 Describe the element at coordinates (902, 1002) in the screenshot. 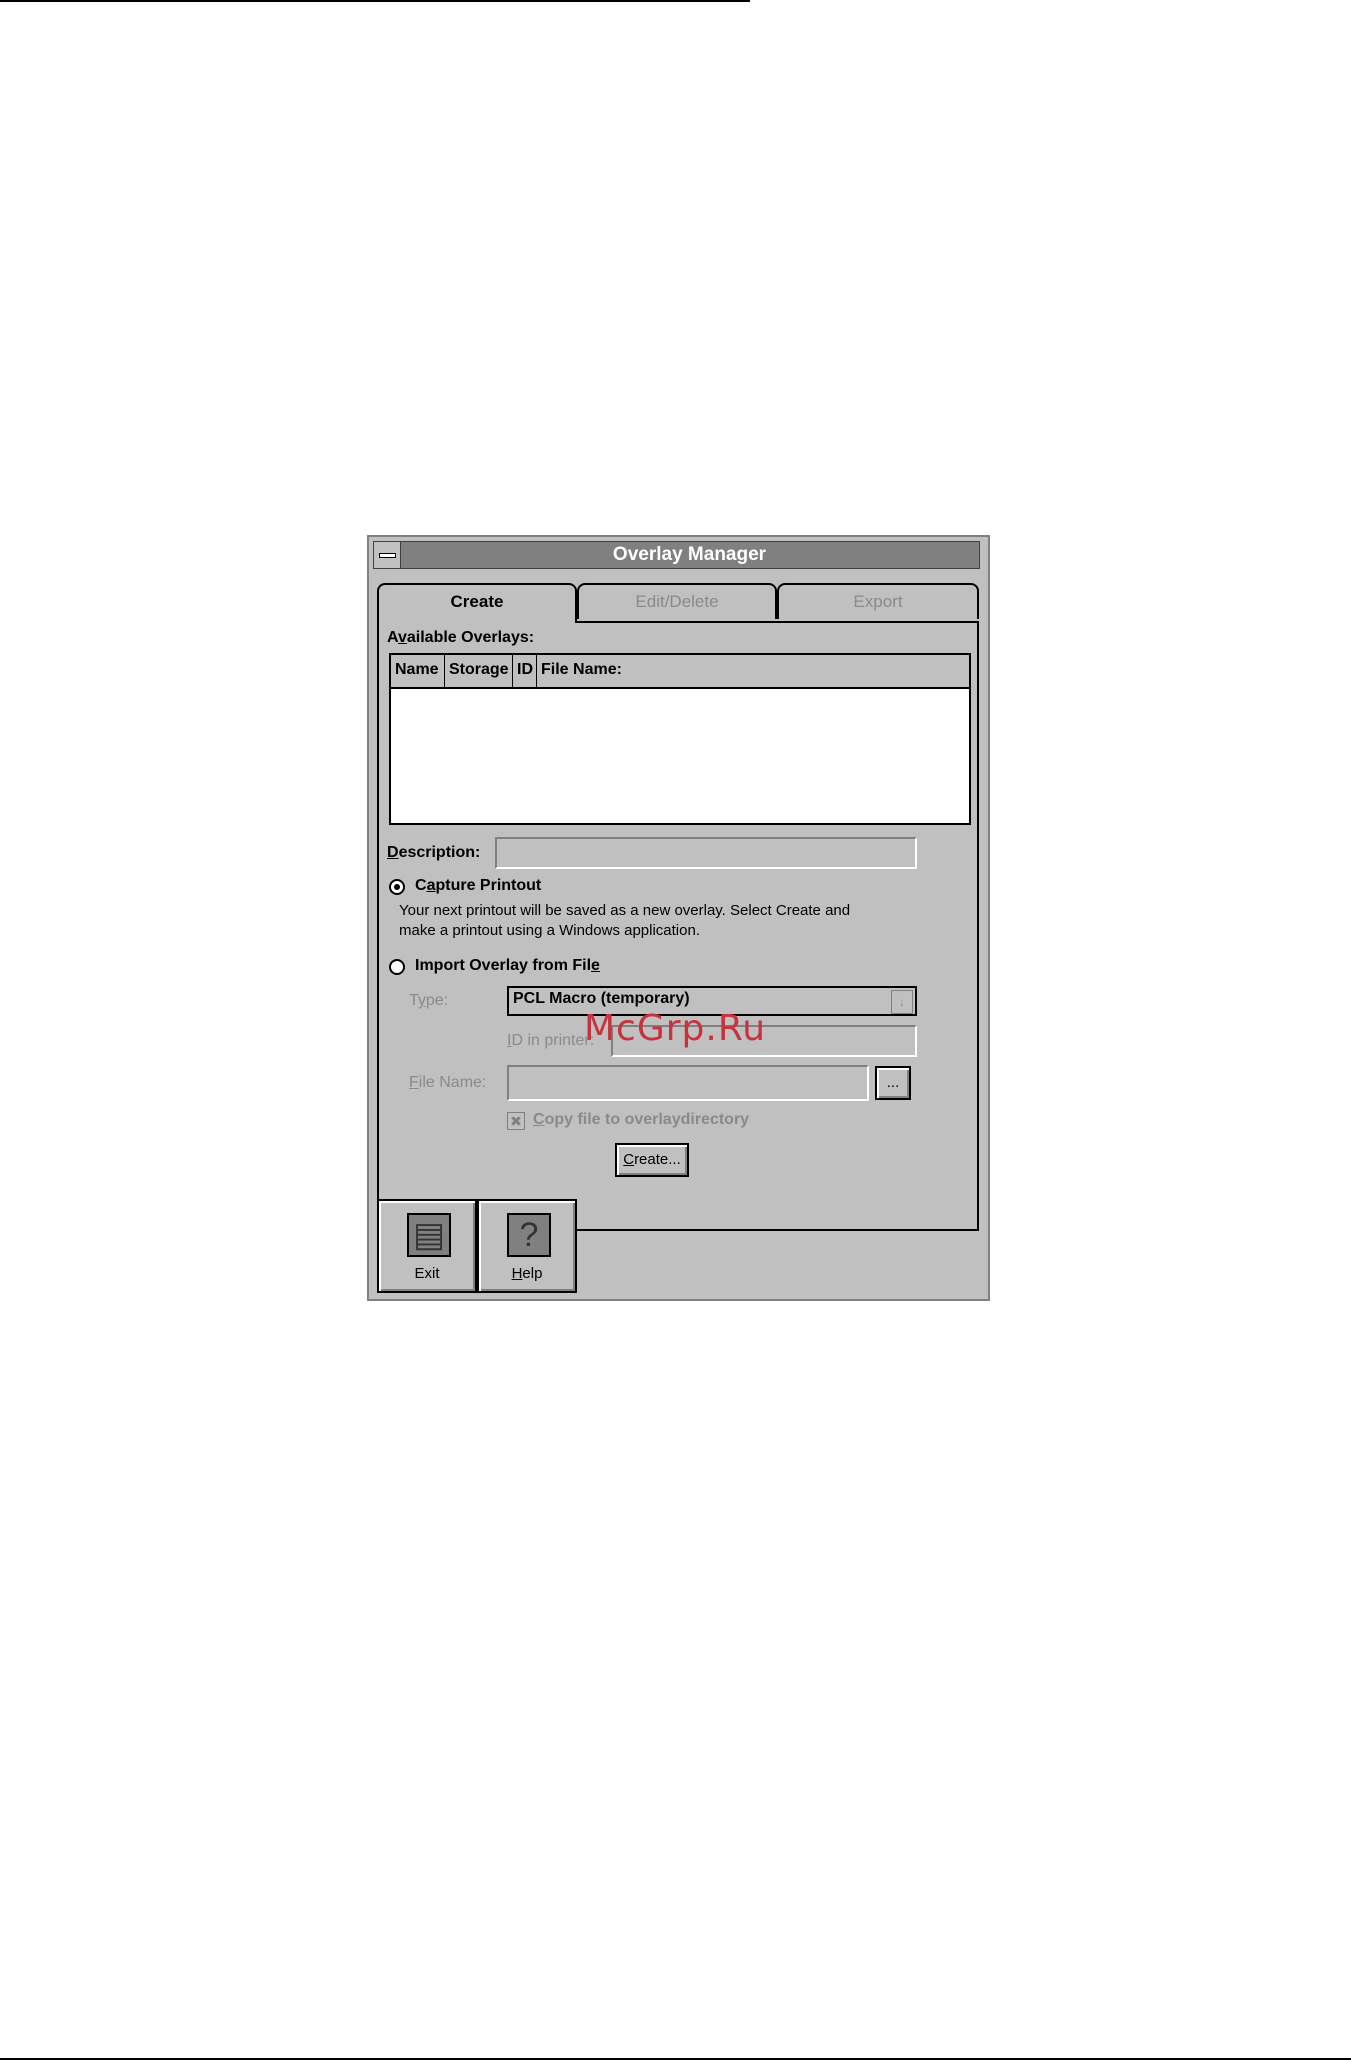

I see `dropdown-arrow-icon: ↓` at that location.